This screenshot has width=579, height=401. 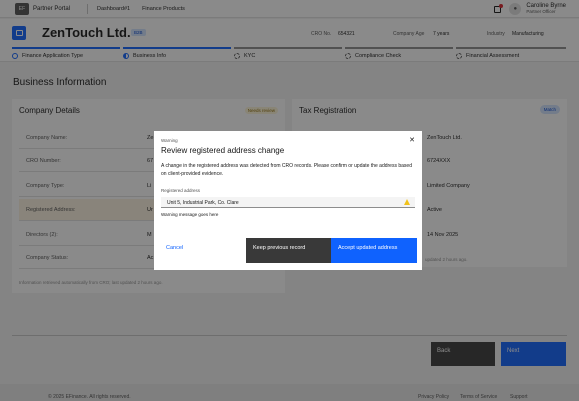 I want to click on field-label: Registered address, so click(x=181, y=190).